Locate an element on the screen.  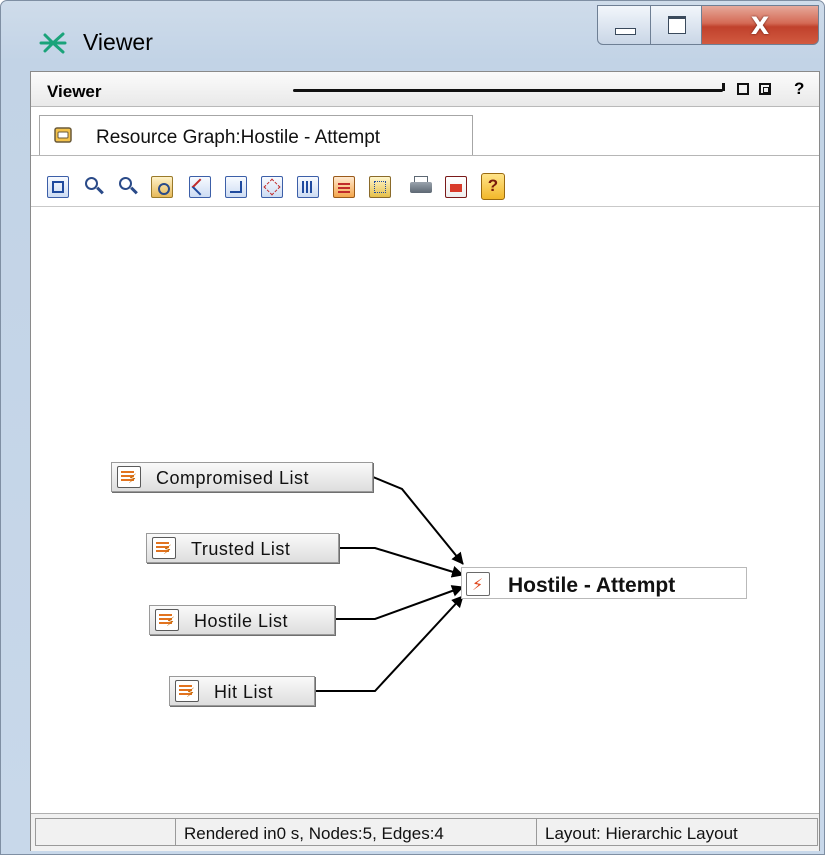
grid-layout-icon is located at coordinates (380, 187).